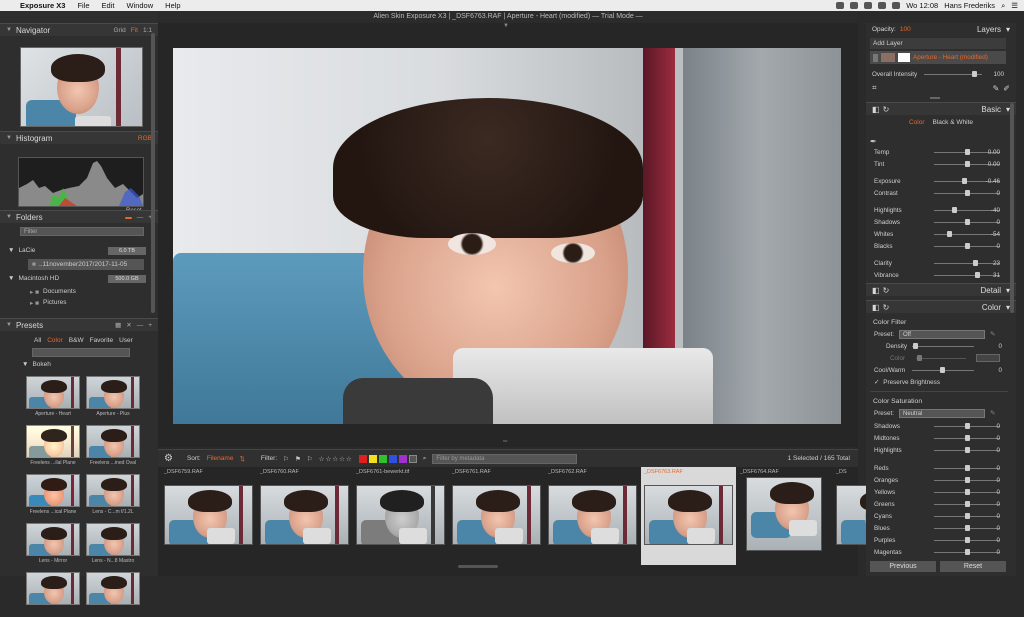 The width and height of the screenshot is (1024, 617). What do you see at coordinates (905, 29) in the screenshot?
I see `opacity-value: 100` at bounding box center [905, 29].